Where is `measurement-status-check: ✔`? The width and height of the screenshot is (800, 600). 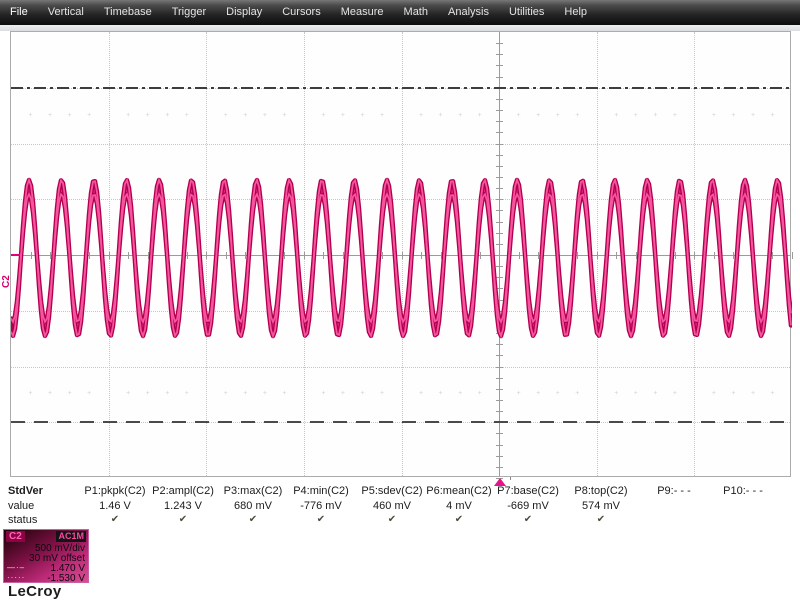
measurement-status-check: ✔ is located at coordinates (601, 519).